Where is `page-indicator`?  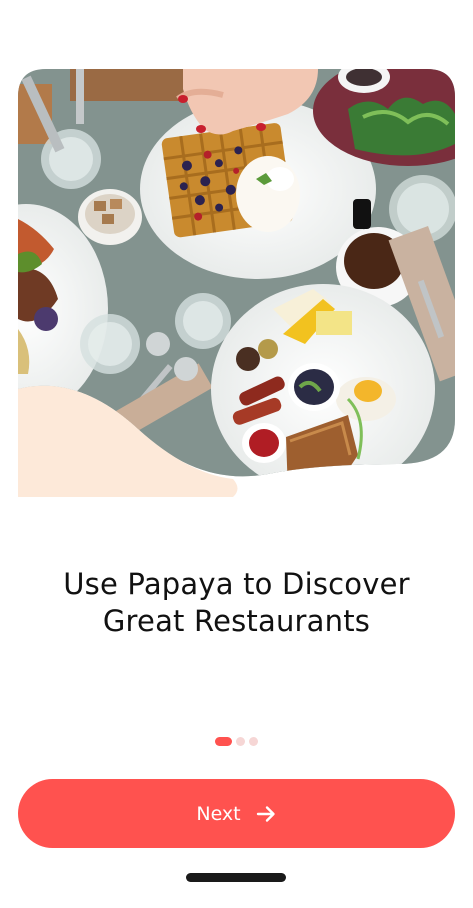 page-indicator is located at coordinates (236, 741).